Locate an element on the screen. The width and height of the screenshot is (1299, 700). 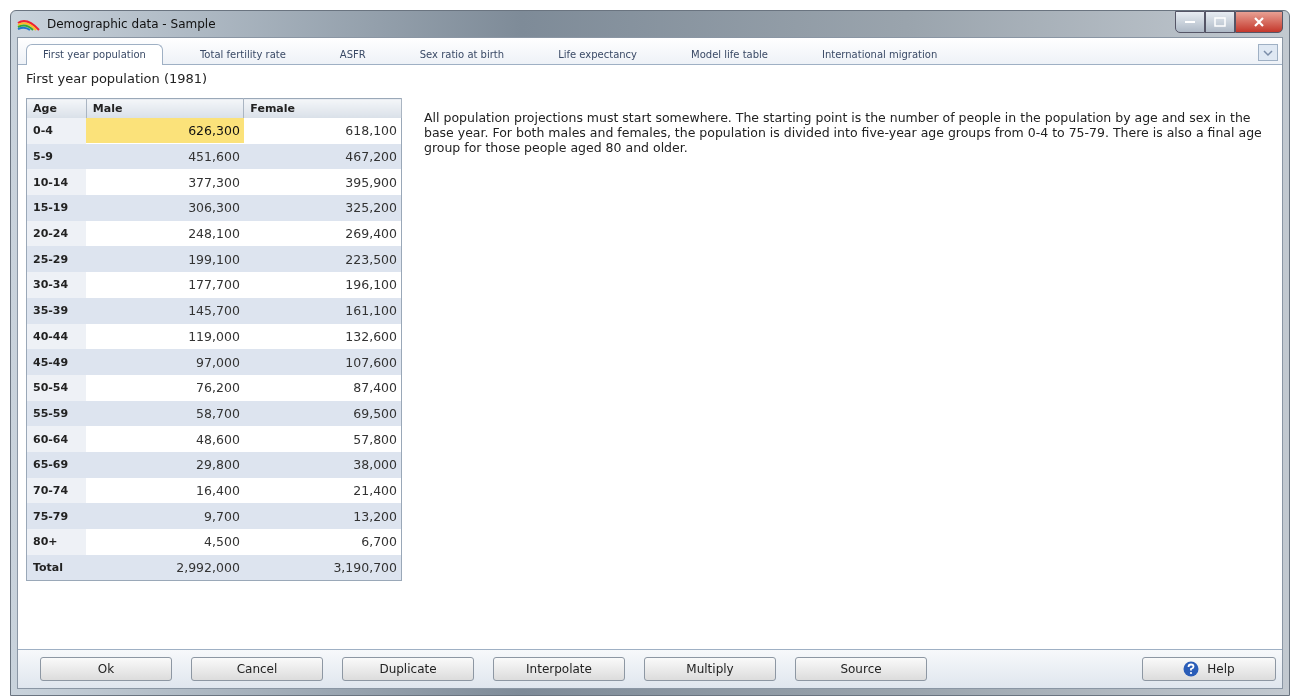
table-cell: 618,100 is located at coordinates (322, 131).